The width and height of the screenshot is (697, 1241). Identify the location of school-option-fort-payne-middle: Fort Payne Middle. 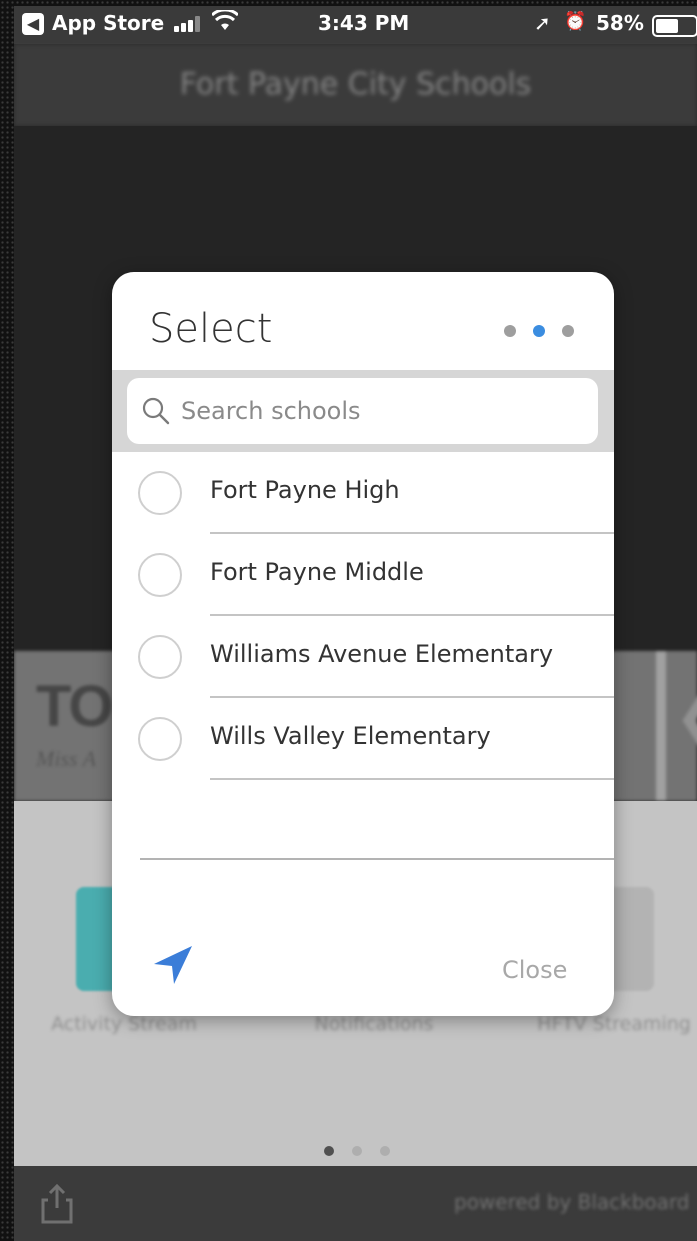
(363, 575).